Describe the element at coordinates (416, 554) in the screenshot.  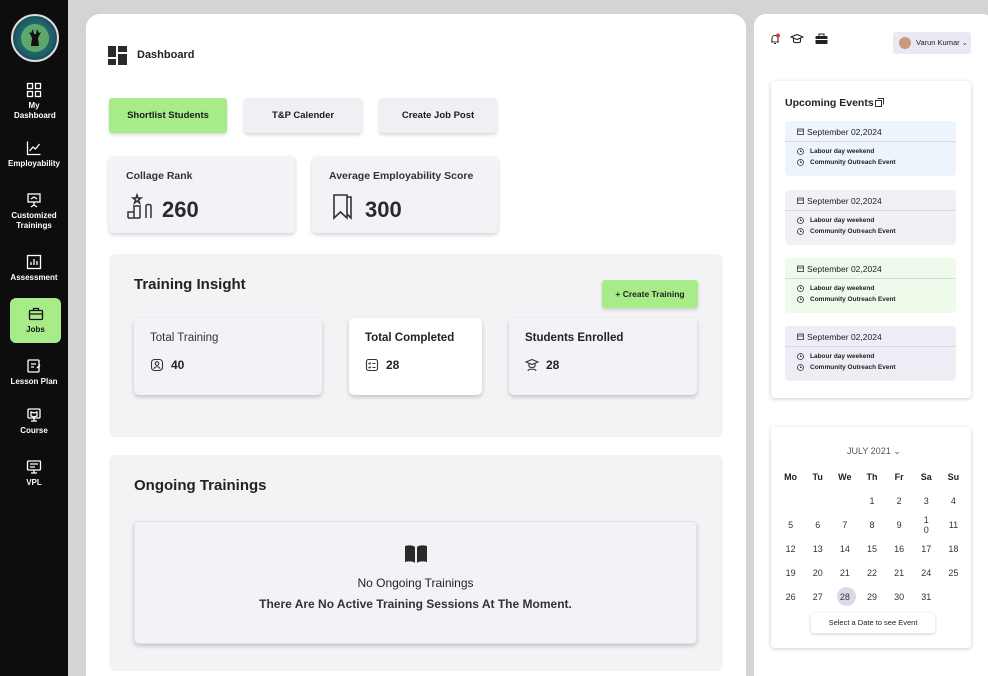
I see `open-book-icon` at that location.